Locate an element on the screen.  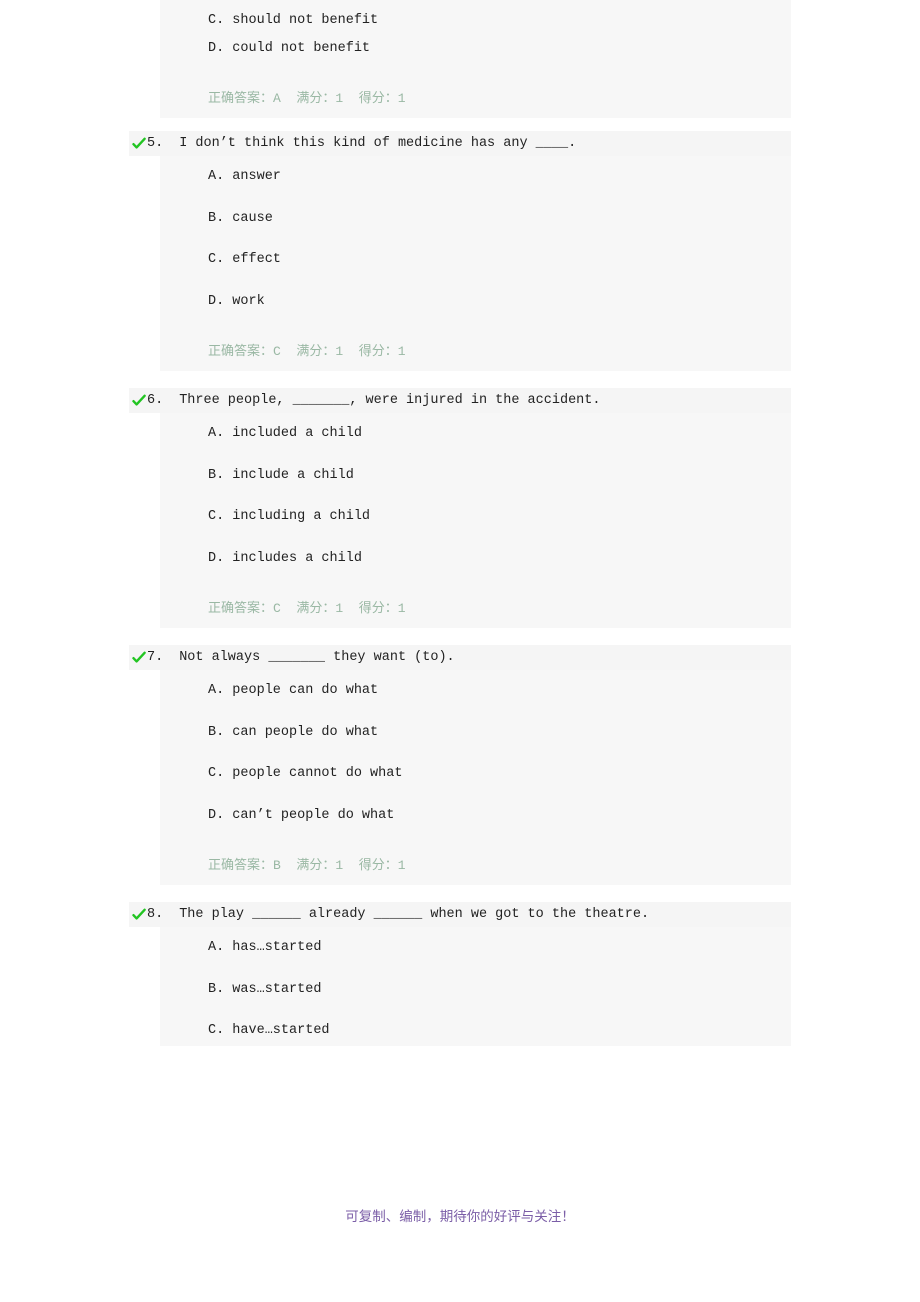
question-header: 7. Not always _______ they want (to). is located at coordinates (460, 657).